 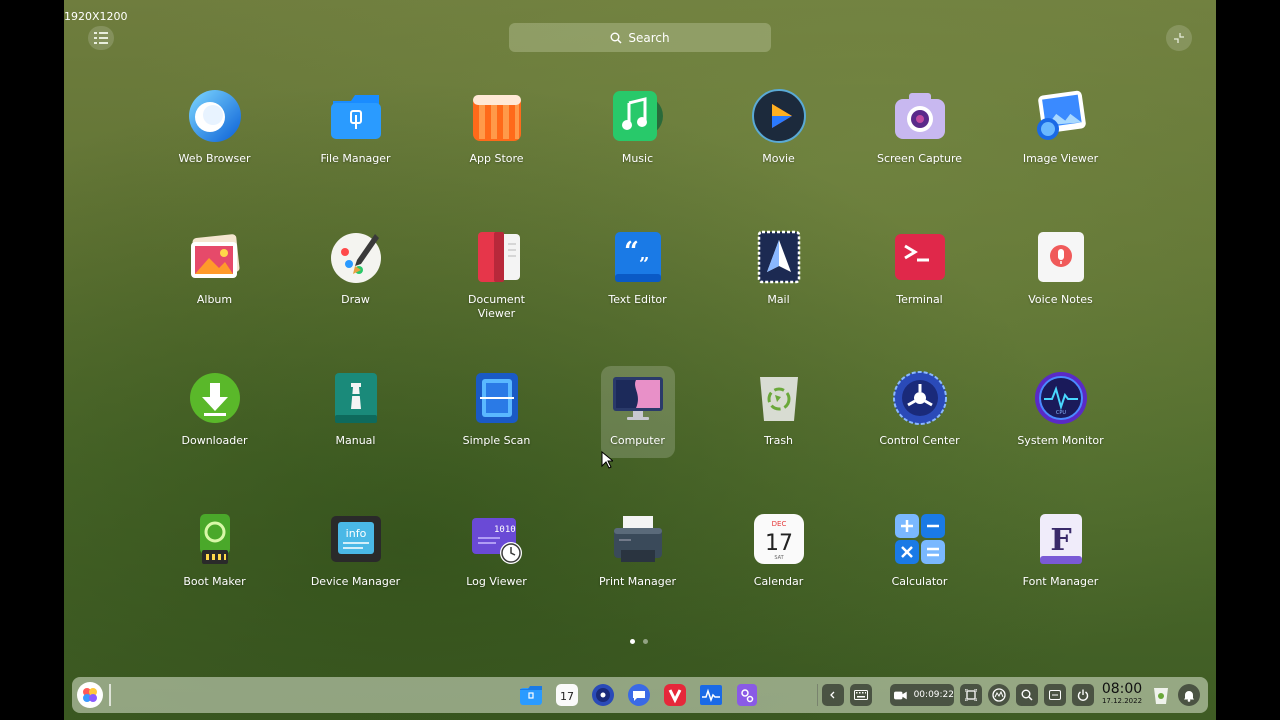 What do you see at coordinates (214, 440) in the screenshot?
I see `app-label: Downloader` at bounding box center [214, 440].